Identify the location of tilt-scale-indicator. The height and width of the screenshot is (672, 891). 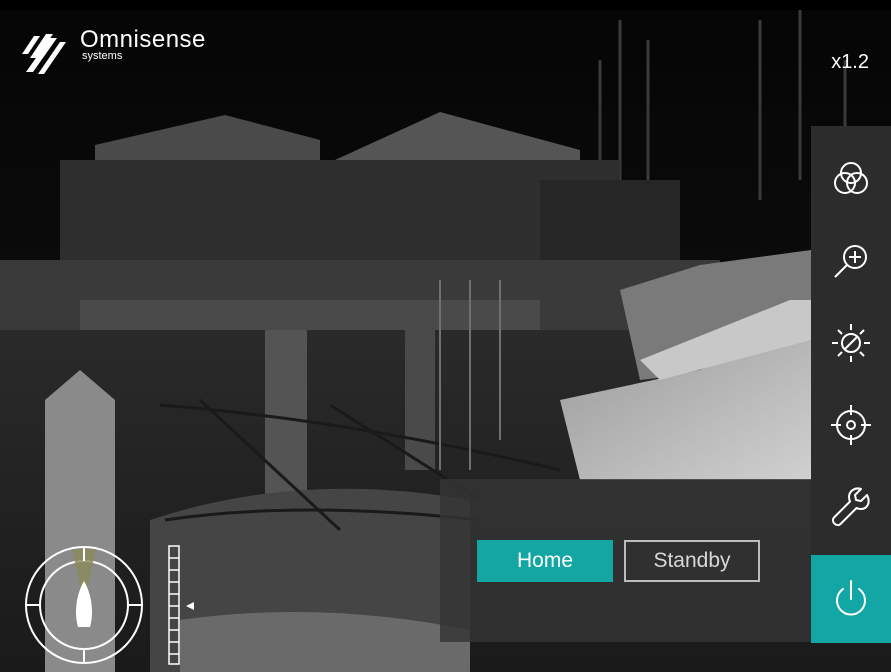
(181, 605).